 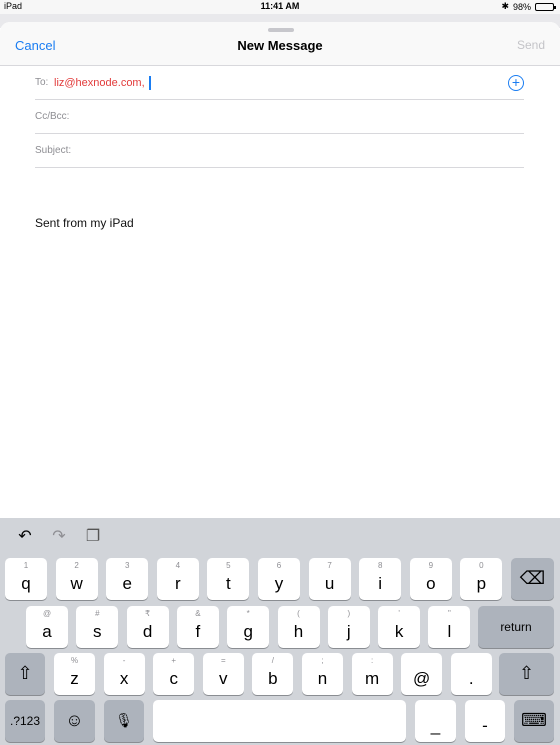 I want to click on numbers-key: .?123, so click(x=25, y=721).